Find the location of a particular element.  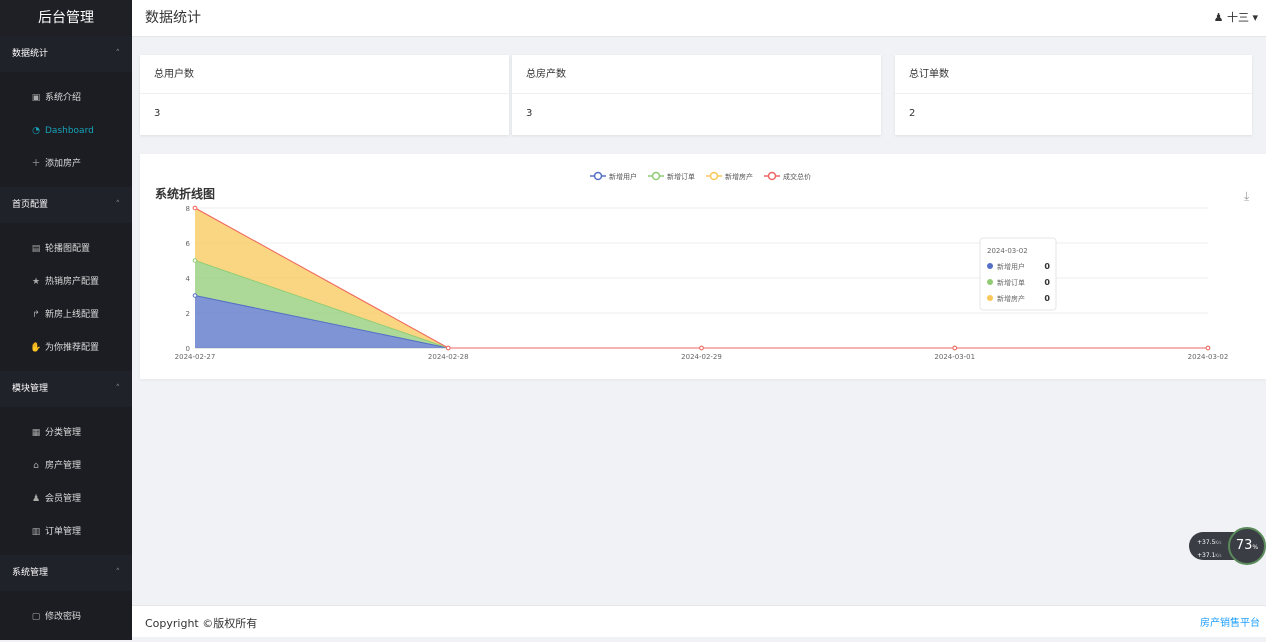

chart-title: 系统折线图 is located at coordinates (185, 193).